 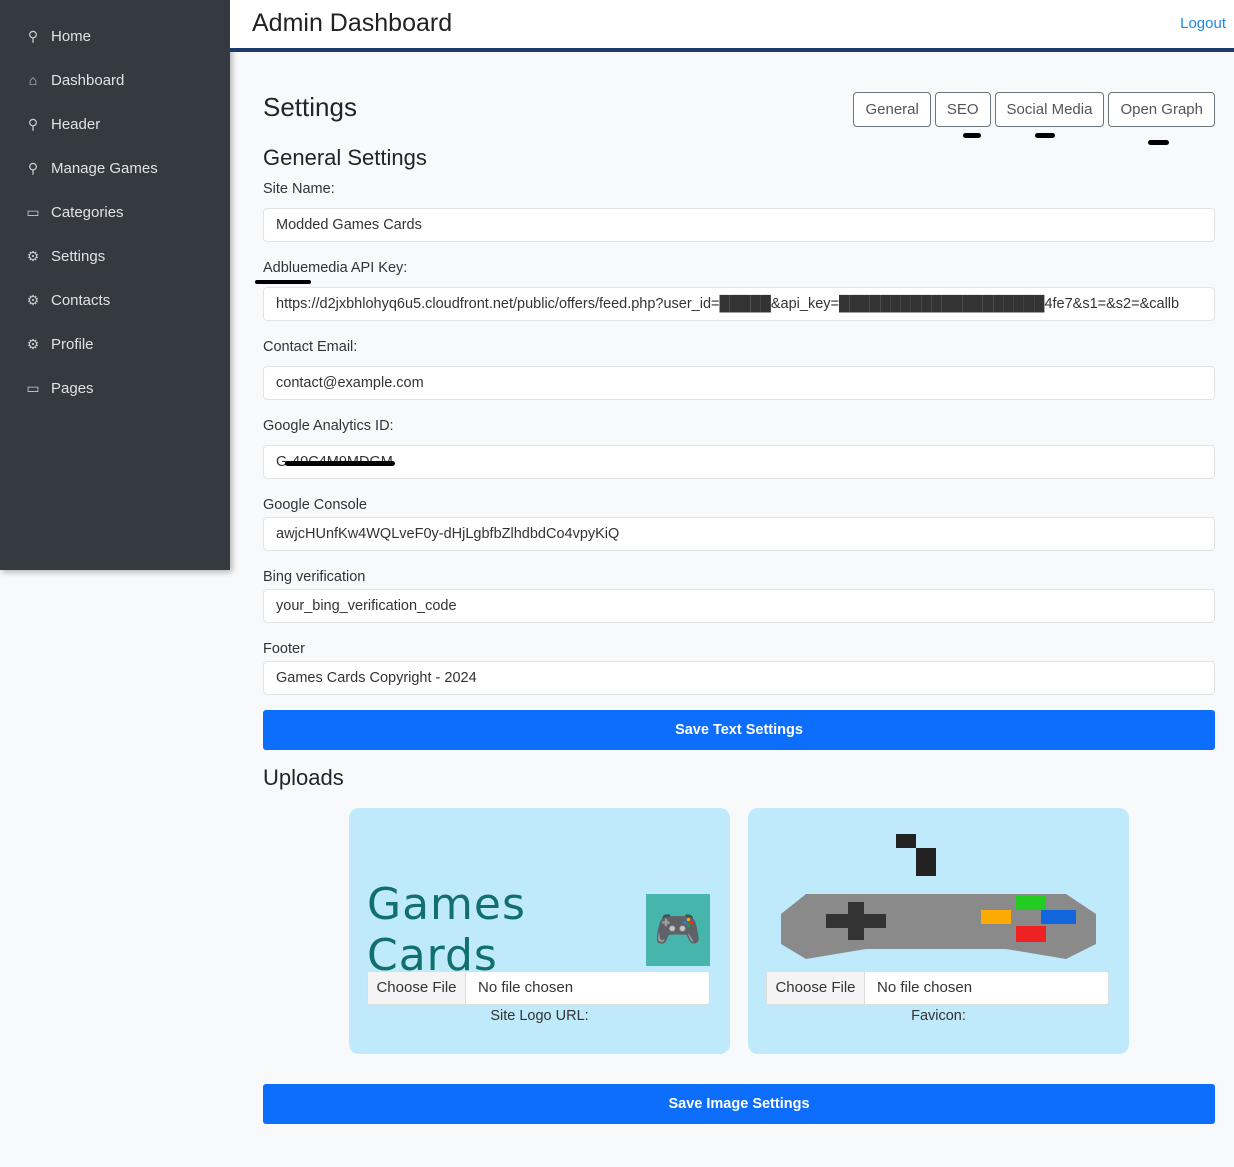 I want to click on contact-email-label: Contact Email:, so click(x=310, y=347).